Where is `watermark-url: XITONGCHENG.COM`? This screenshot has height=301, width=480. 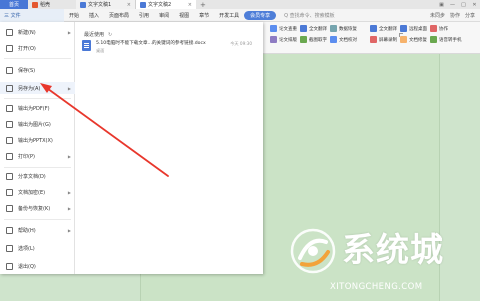 watermark-url: XITONGCHENG.COM is located at coordinates (376, 287).